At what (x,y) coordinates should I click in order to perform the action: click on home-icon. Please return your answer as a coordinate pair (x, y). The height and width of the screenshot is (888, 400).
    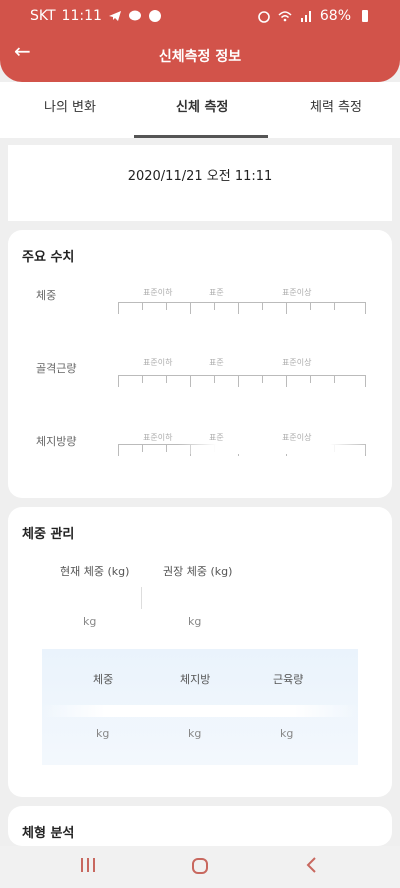
    Looking at the image, I should click on (200, 867).